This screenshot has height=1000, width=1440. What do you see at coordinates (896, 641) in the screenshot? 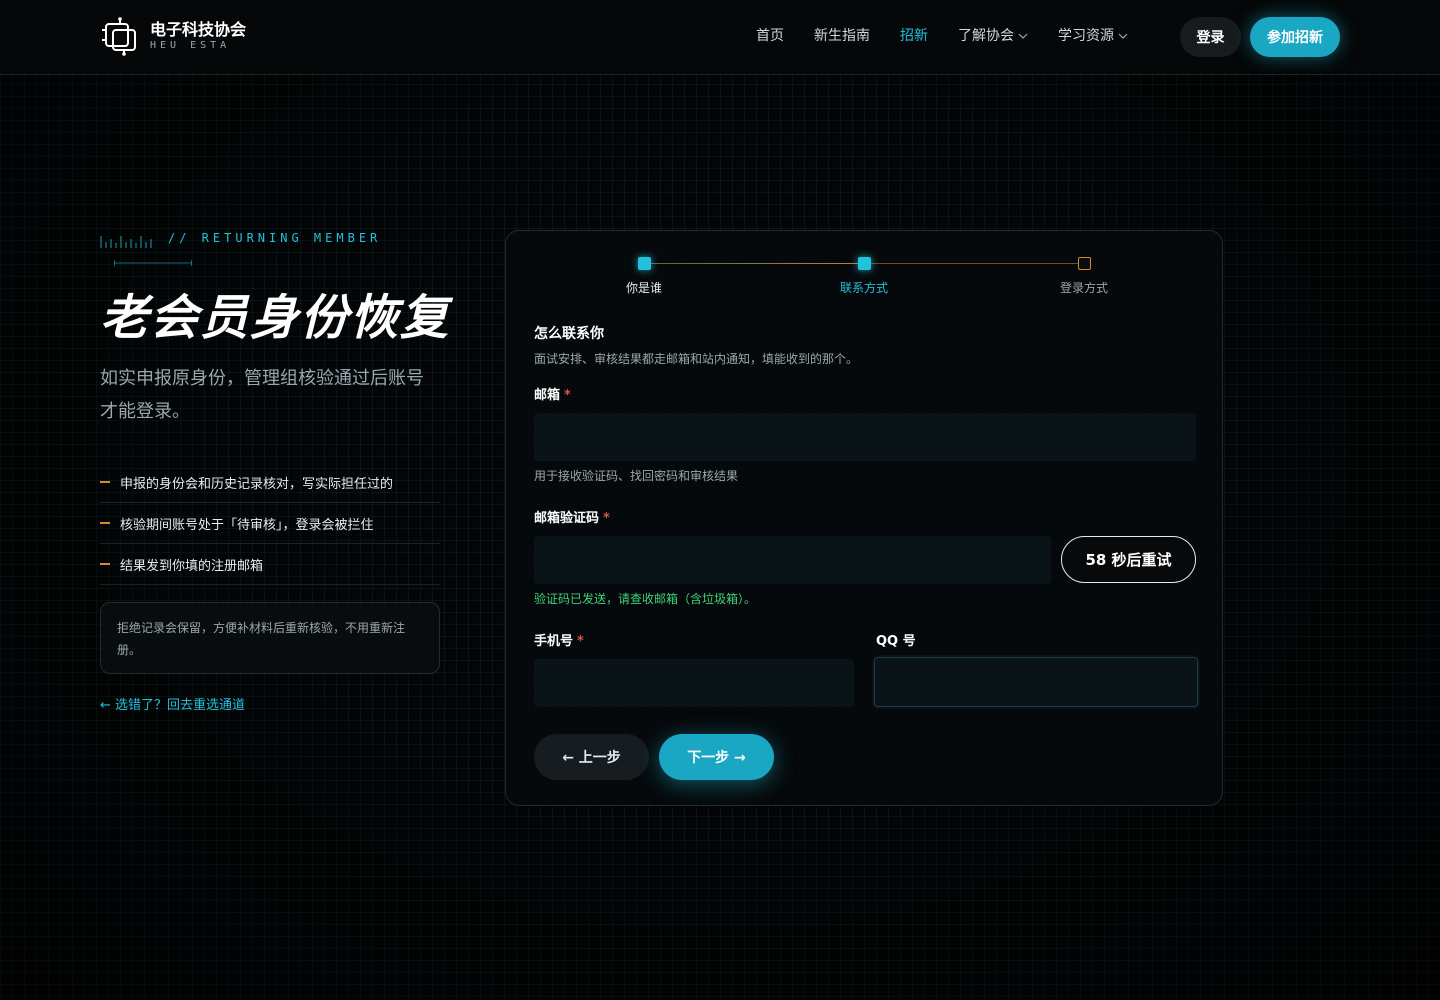
I see `qq-label: QQ 号` at bounding box center [896, 641].